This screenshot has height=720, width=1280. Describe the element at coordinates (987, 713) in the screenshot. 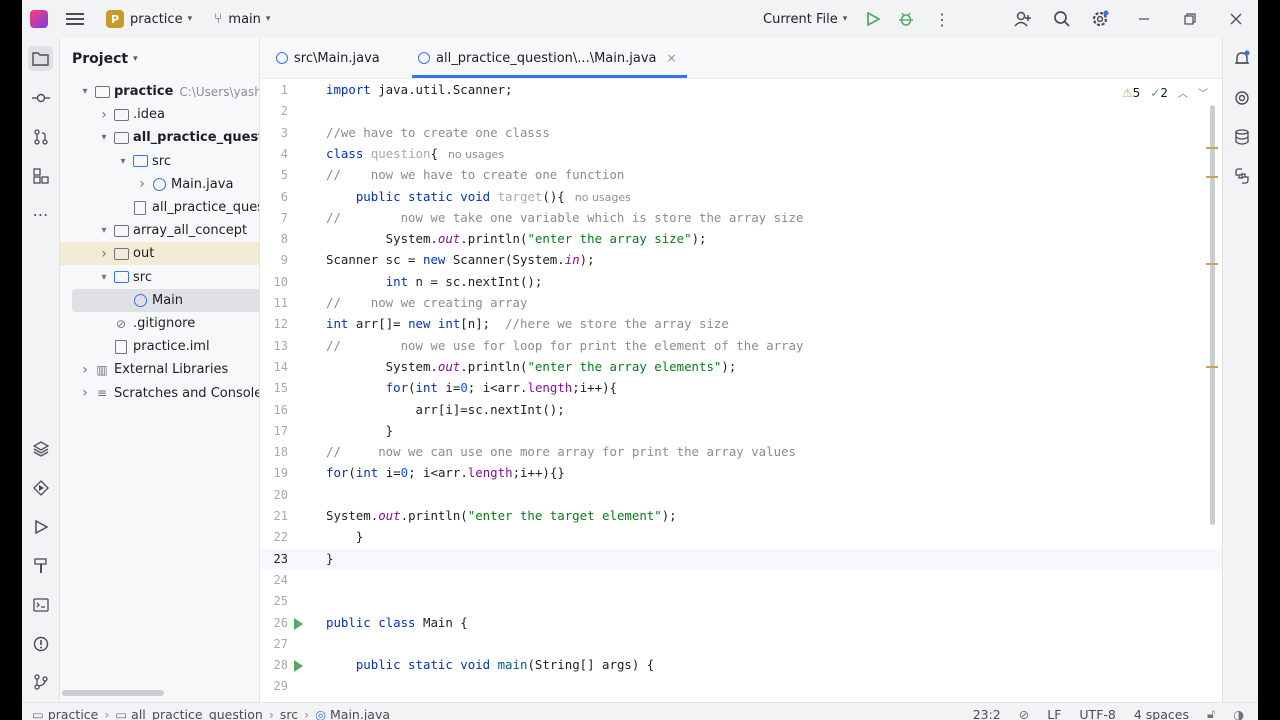

I see `caret-position: 23:2` at that location.